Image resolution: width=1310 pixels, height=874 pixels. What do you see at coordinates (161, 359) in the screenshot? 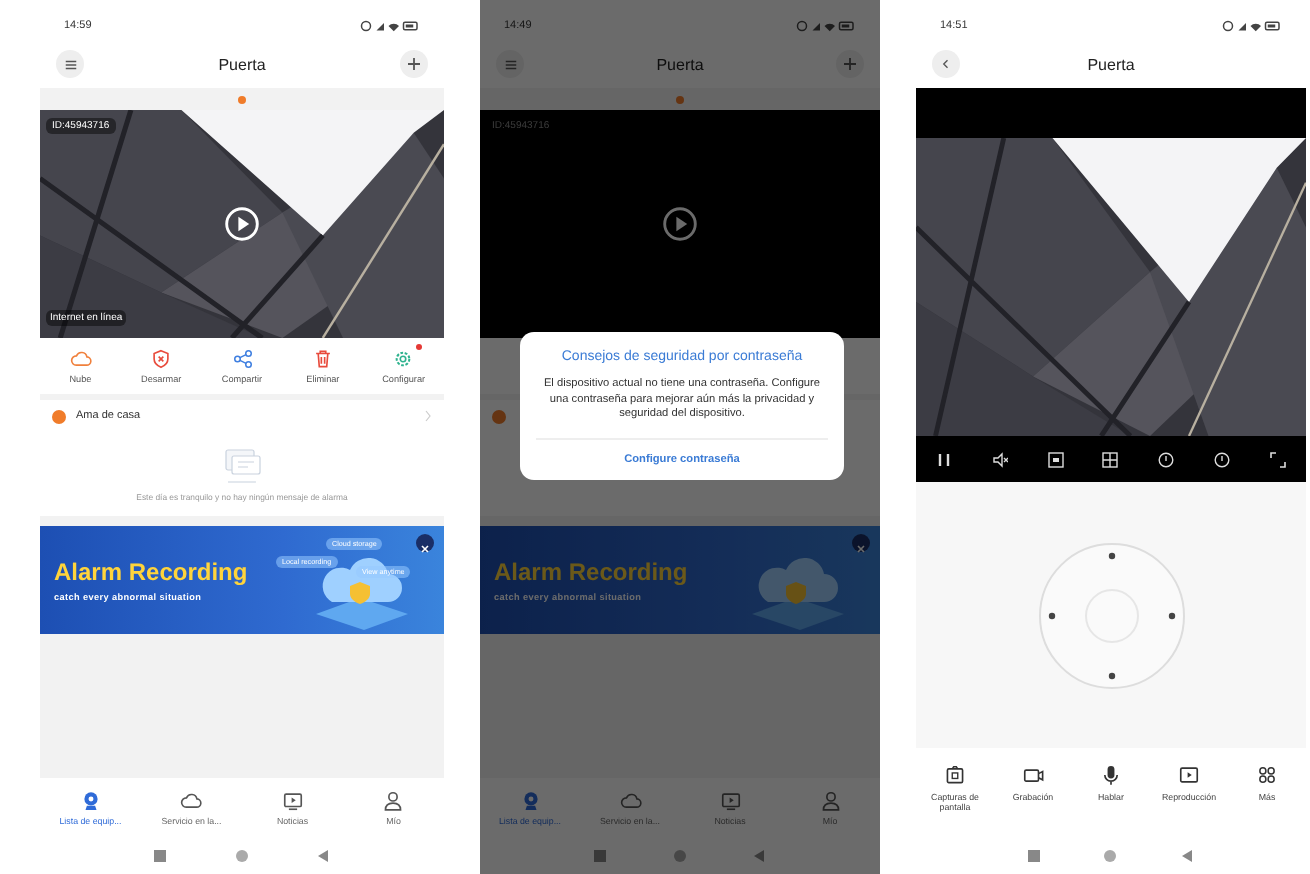
I see `shield-icon` at bounding box center [161, 359].